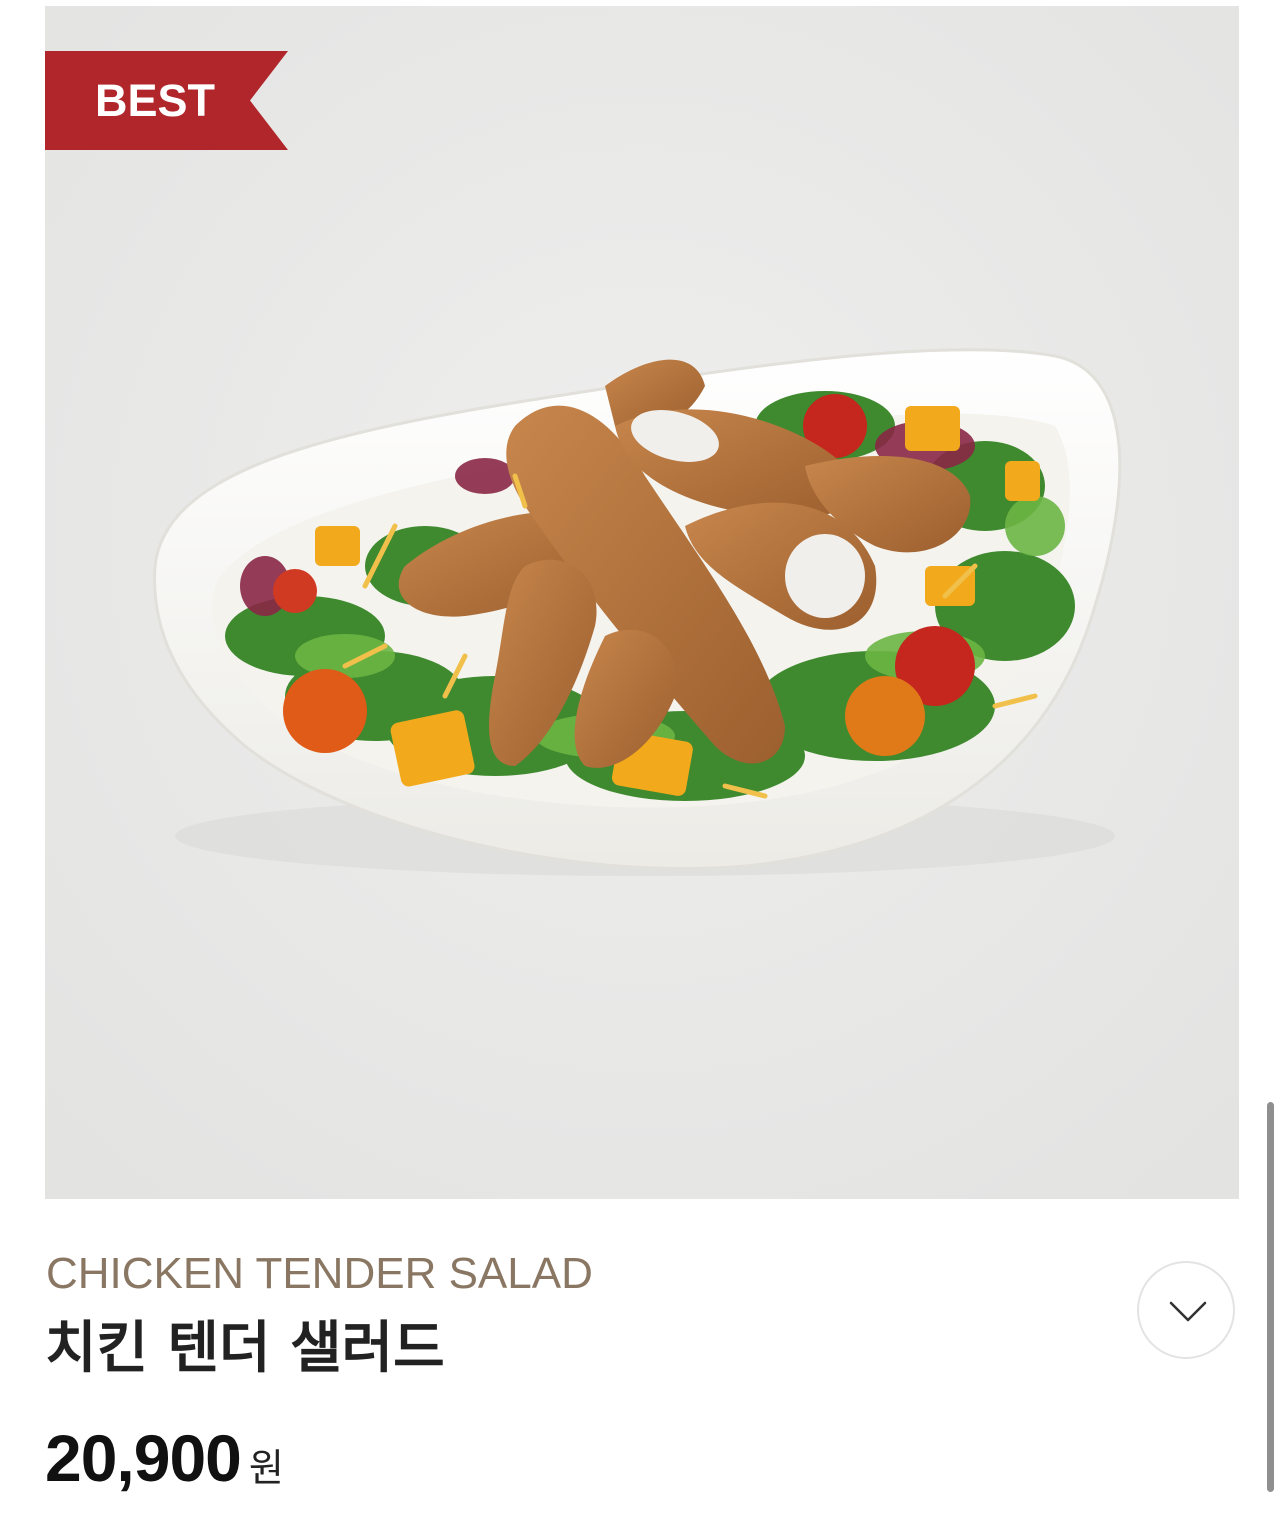 The height and width of the screenshot is (1528, 1284). I want to click on product-price: 20,900 원, so click(164, 1458).